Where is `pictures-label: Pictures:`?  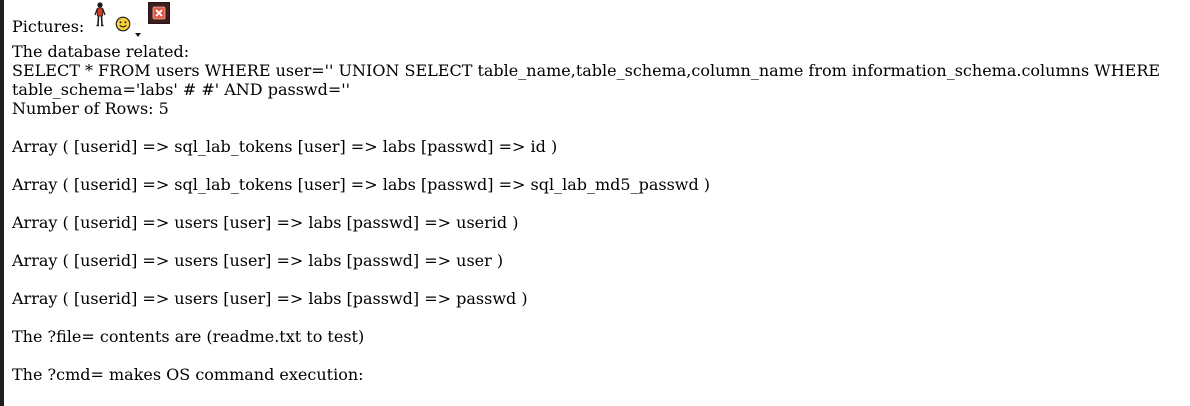 pictures-label: Pictures: is located at coordinates (48, 26).